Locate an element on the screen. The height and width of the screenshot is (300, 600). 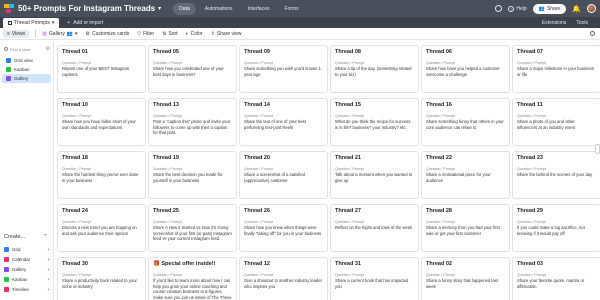
card-title: Thread 10 is located at coordinates (75, 105).